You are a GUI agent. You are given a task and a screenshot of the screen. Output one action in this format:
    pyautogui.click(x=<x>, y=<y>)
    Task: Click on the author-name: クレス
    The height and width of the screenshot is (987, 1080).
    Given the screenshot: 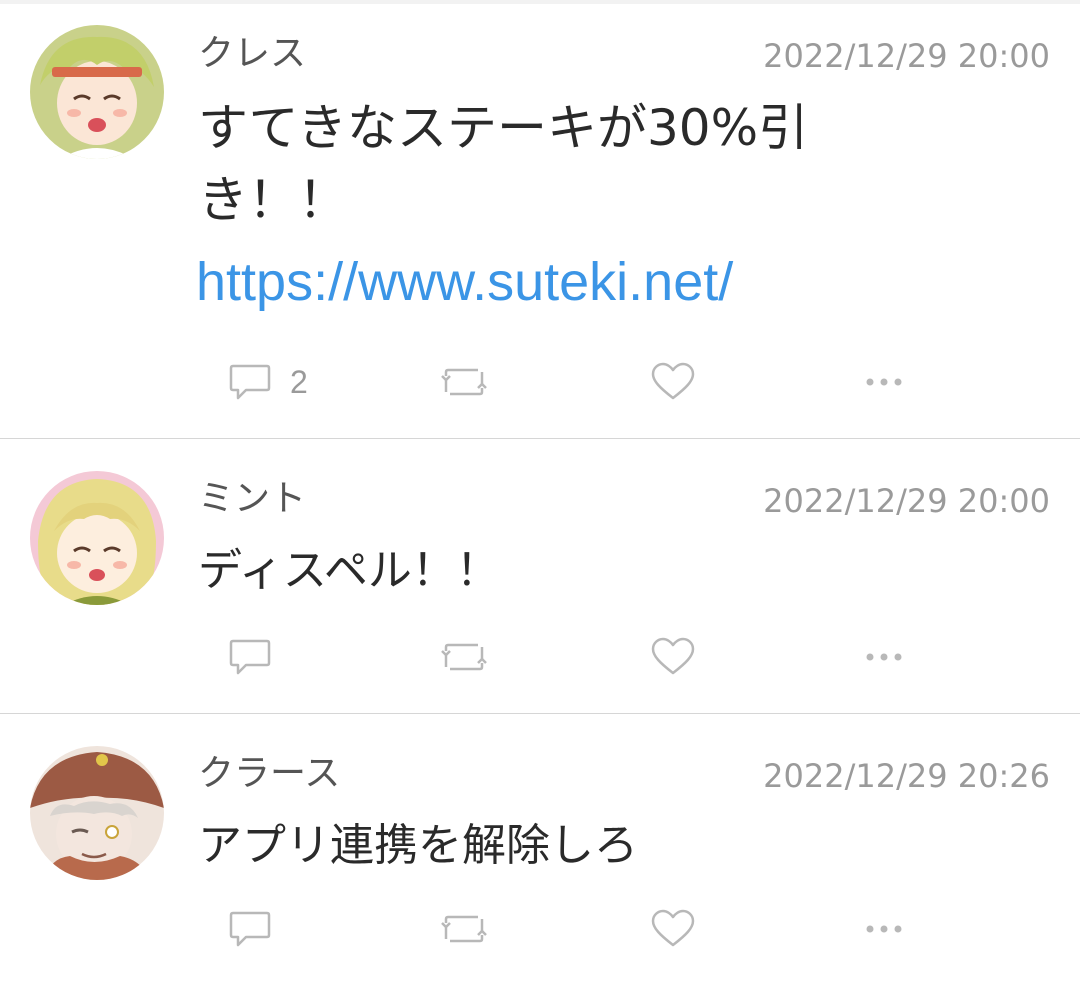 What is the action you would take?
    pyautogui.click(x=252, y=54)
    